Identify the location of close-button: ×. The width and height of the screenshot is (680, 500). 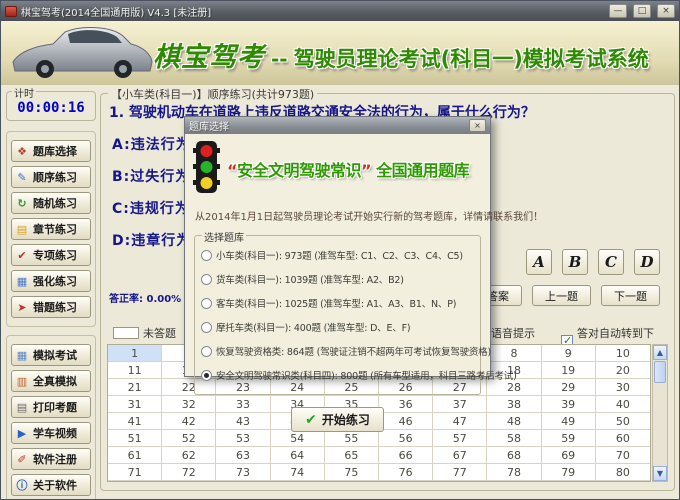
(666, 11).